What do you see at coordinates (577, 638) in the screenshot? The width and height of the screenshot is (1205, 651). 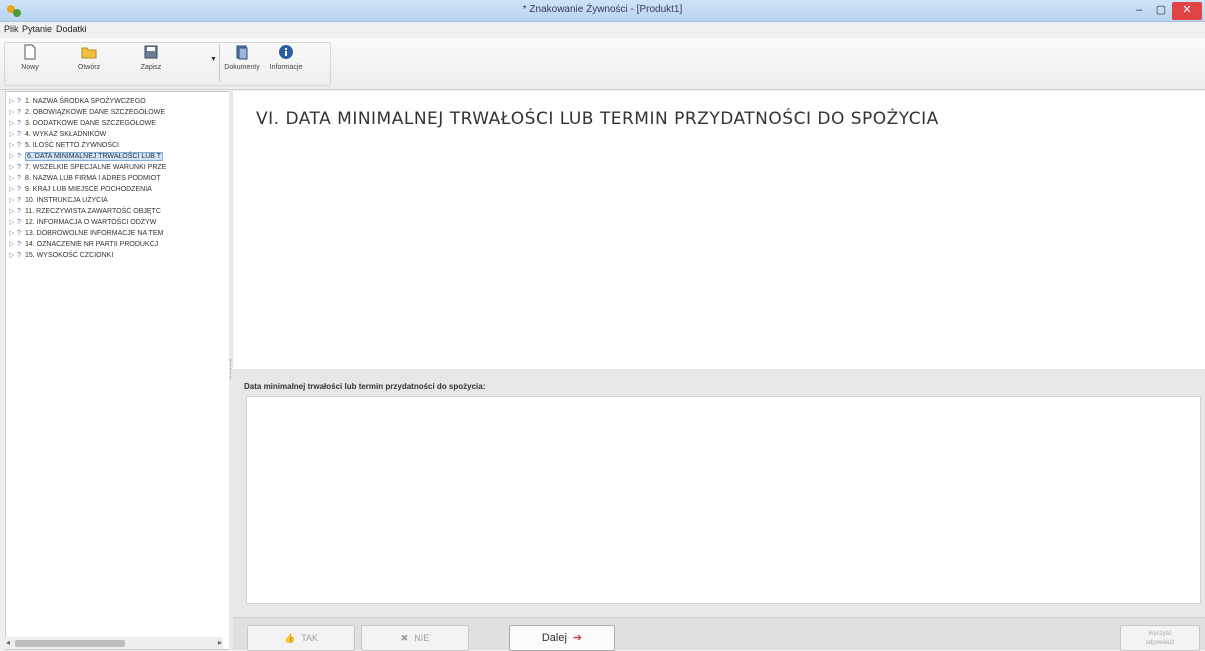 I see `arrow-right-icon: ➔` at bounding box center [577, 638].